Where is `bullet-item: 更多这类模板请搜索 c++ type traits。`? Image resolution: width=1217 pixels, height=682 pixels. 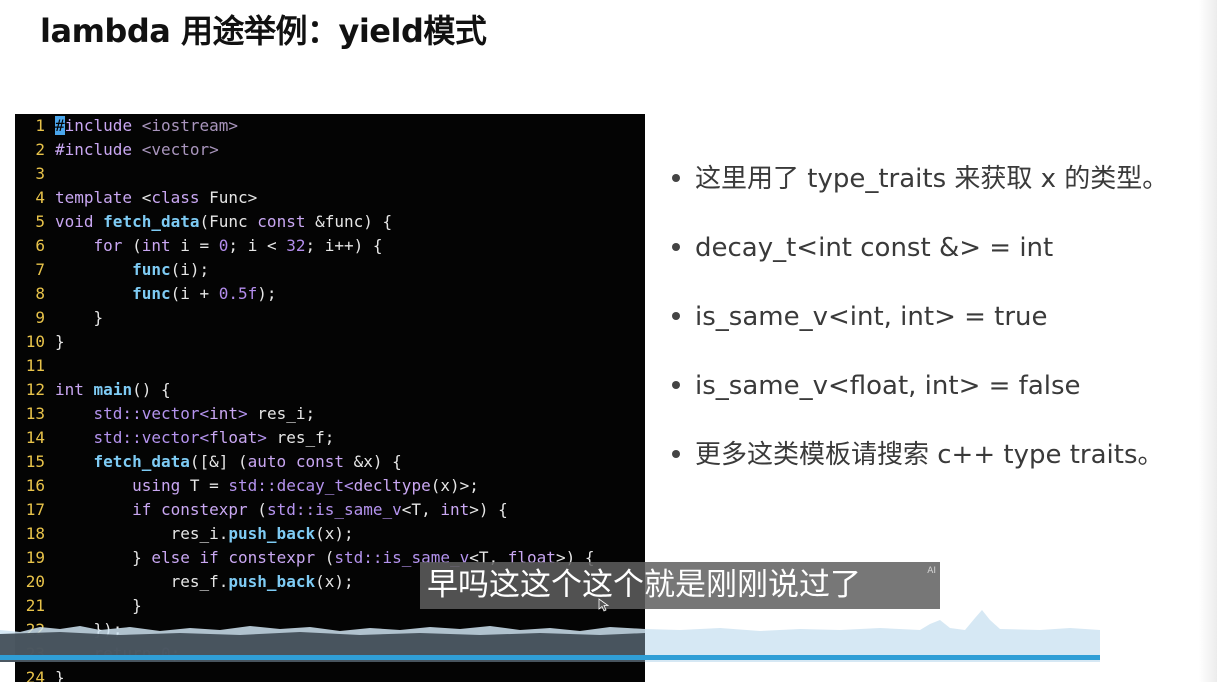
bullet-item: 更多这类模板请搜索 c++ type traits。 is located at coordinates (942, 455).